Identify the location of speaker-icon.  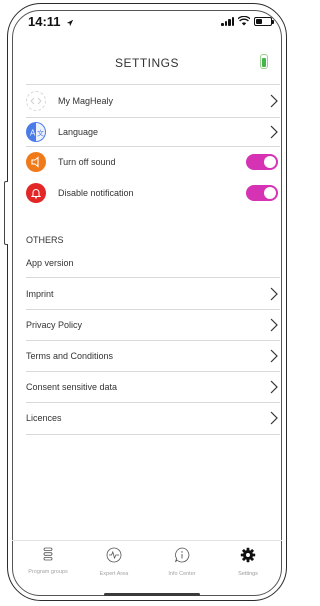
(36, 162).